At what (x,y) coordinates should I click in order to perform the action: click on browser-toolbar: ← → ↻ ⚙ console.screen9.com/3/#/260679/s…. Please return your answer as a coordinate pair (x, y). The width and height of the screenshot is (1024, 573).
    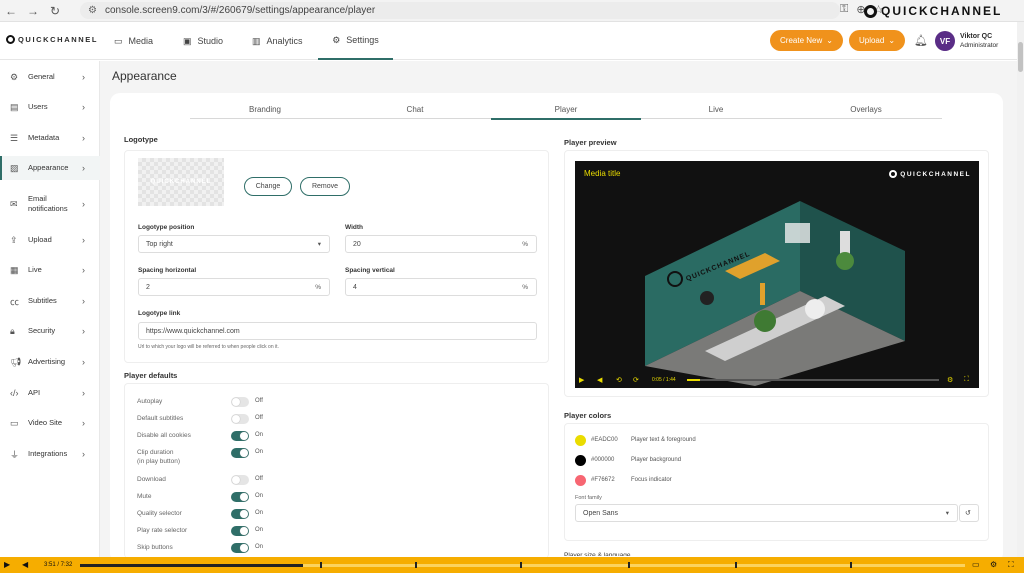
    Looking at the image, I should click on (512, 11).